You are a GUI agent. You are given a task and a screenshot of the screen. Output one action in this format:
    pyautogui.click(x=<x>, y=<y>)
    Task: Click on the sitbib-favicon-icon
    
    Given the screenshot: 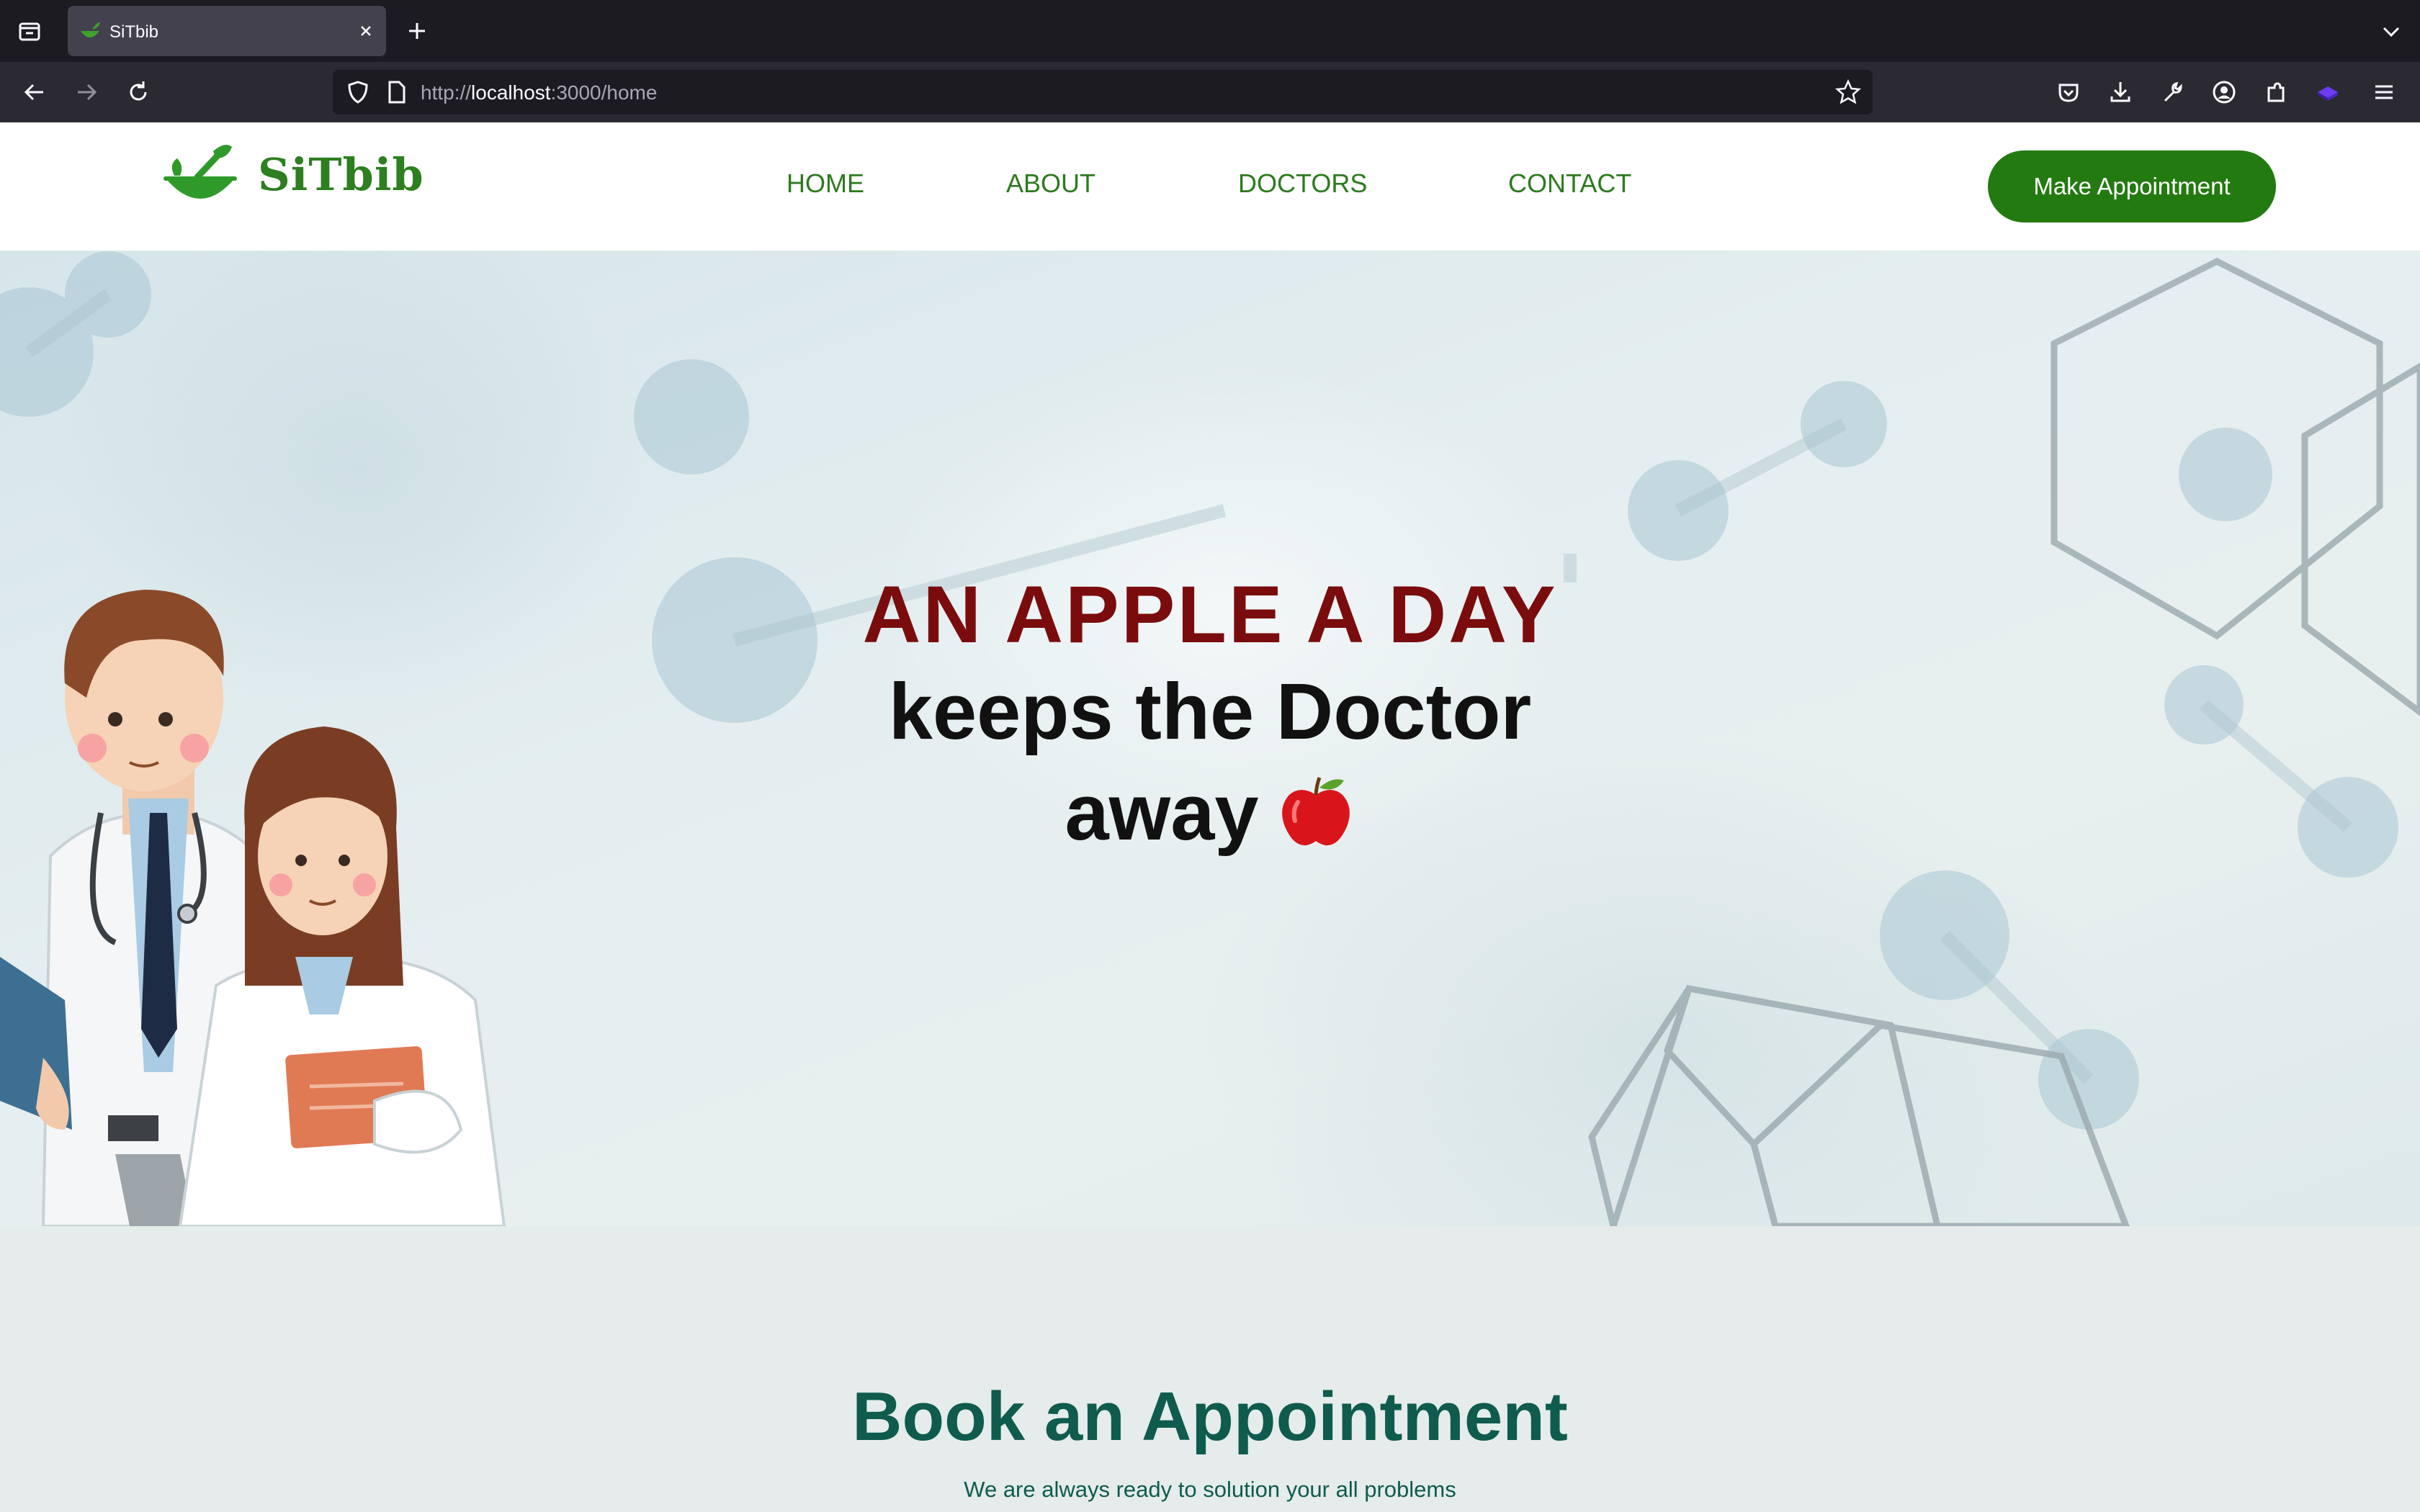 What is the action you would take?
    pyautogui.click(x=90, y=29)
    